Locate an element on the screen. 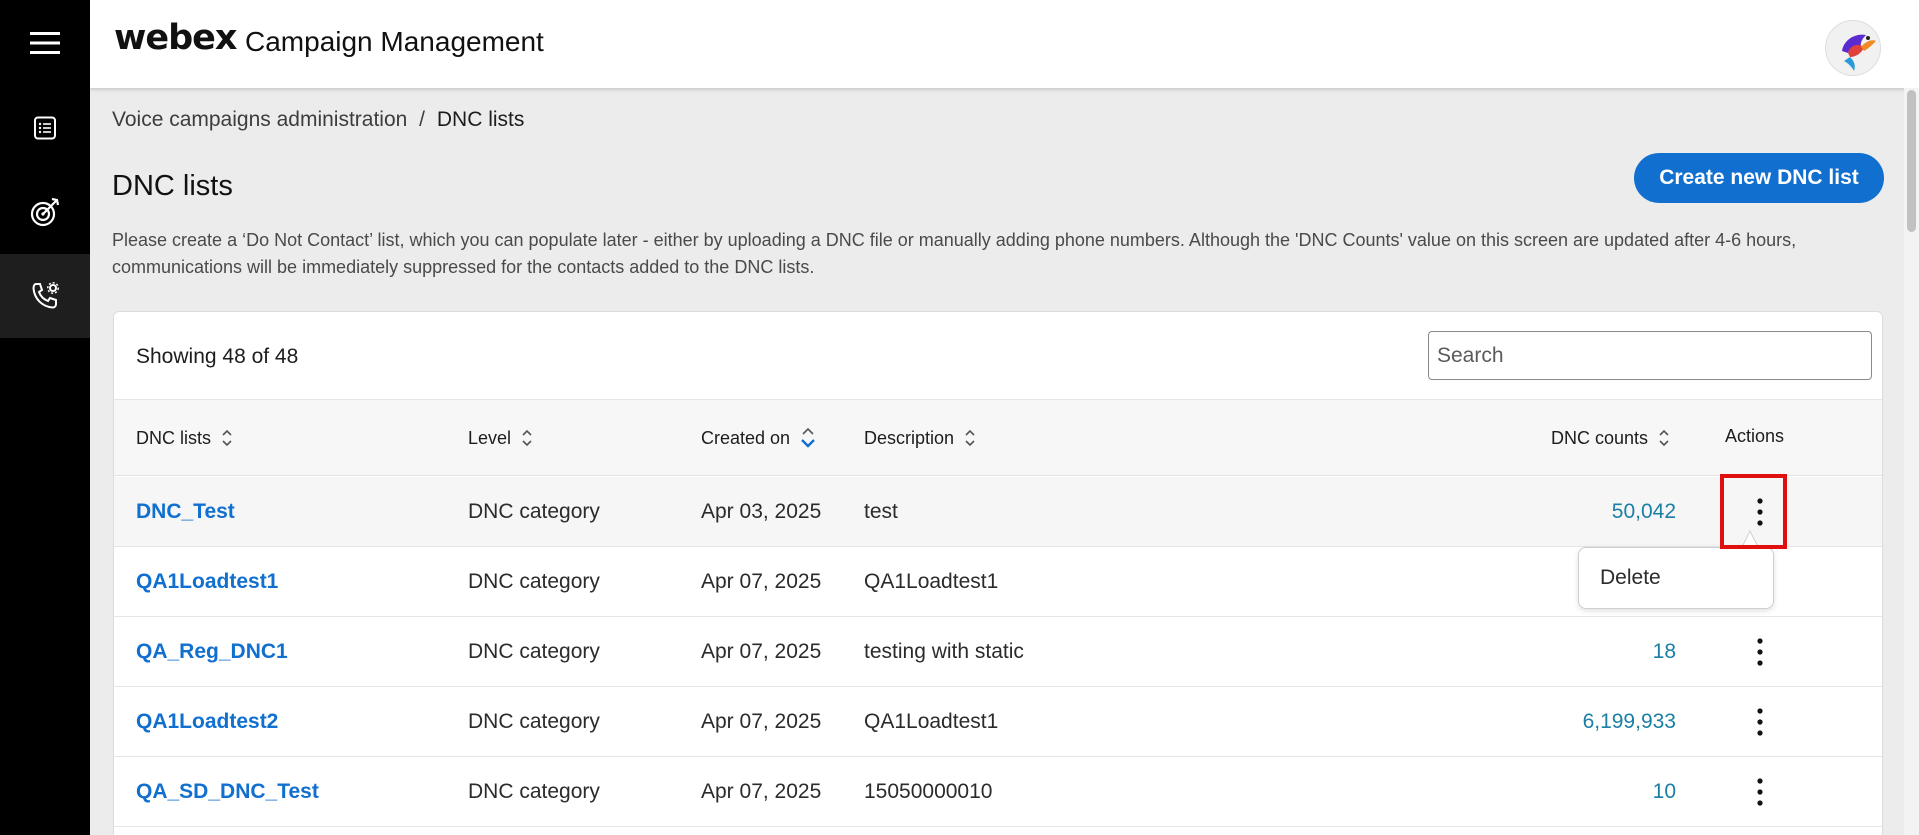  sort-descending-icon is located at coordinates (808, 438).